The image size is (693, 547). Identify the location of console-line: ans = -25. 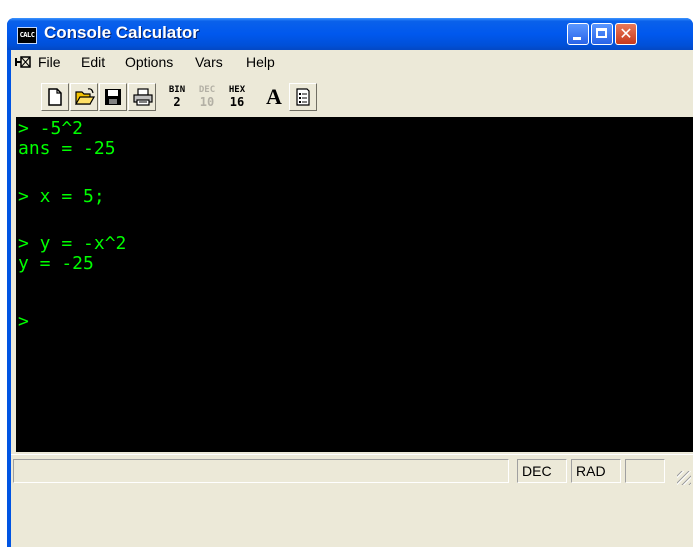
(67, 148).